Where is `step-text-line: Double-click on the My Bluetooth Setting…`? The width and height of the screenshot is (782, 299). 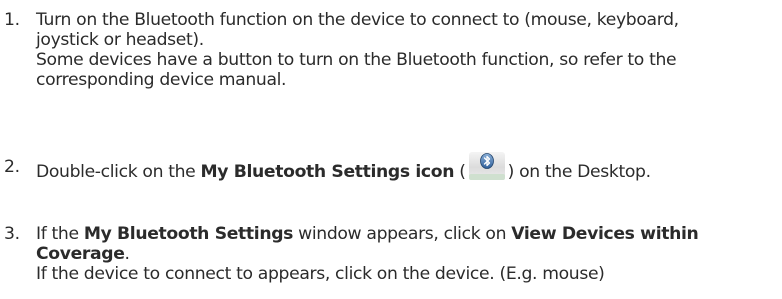
step-text-line: Double-click on the My Bluetooth Setting… is located at coordinates (393, 169).